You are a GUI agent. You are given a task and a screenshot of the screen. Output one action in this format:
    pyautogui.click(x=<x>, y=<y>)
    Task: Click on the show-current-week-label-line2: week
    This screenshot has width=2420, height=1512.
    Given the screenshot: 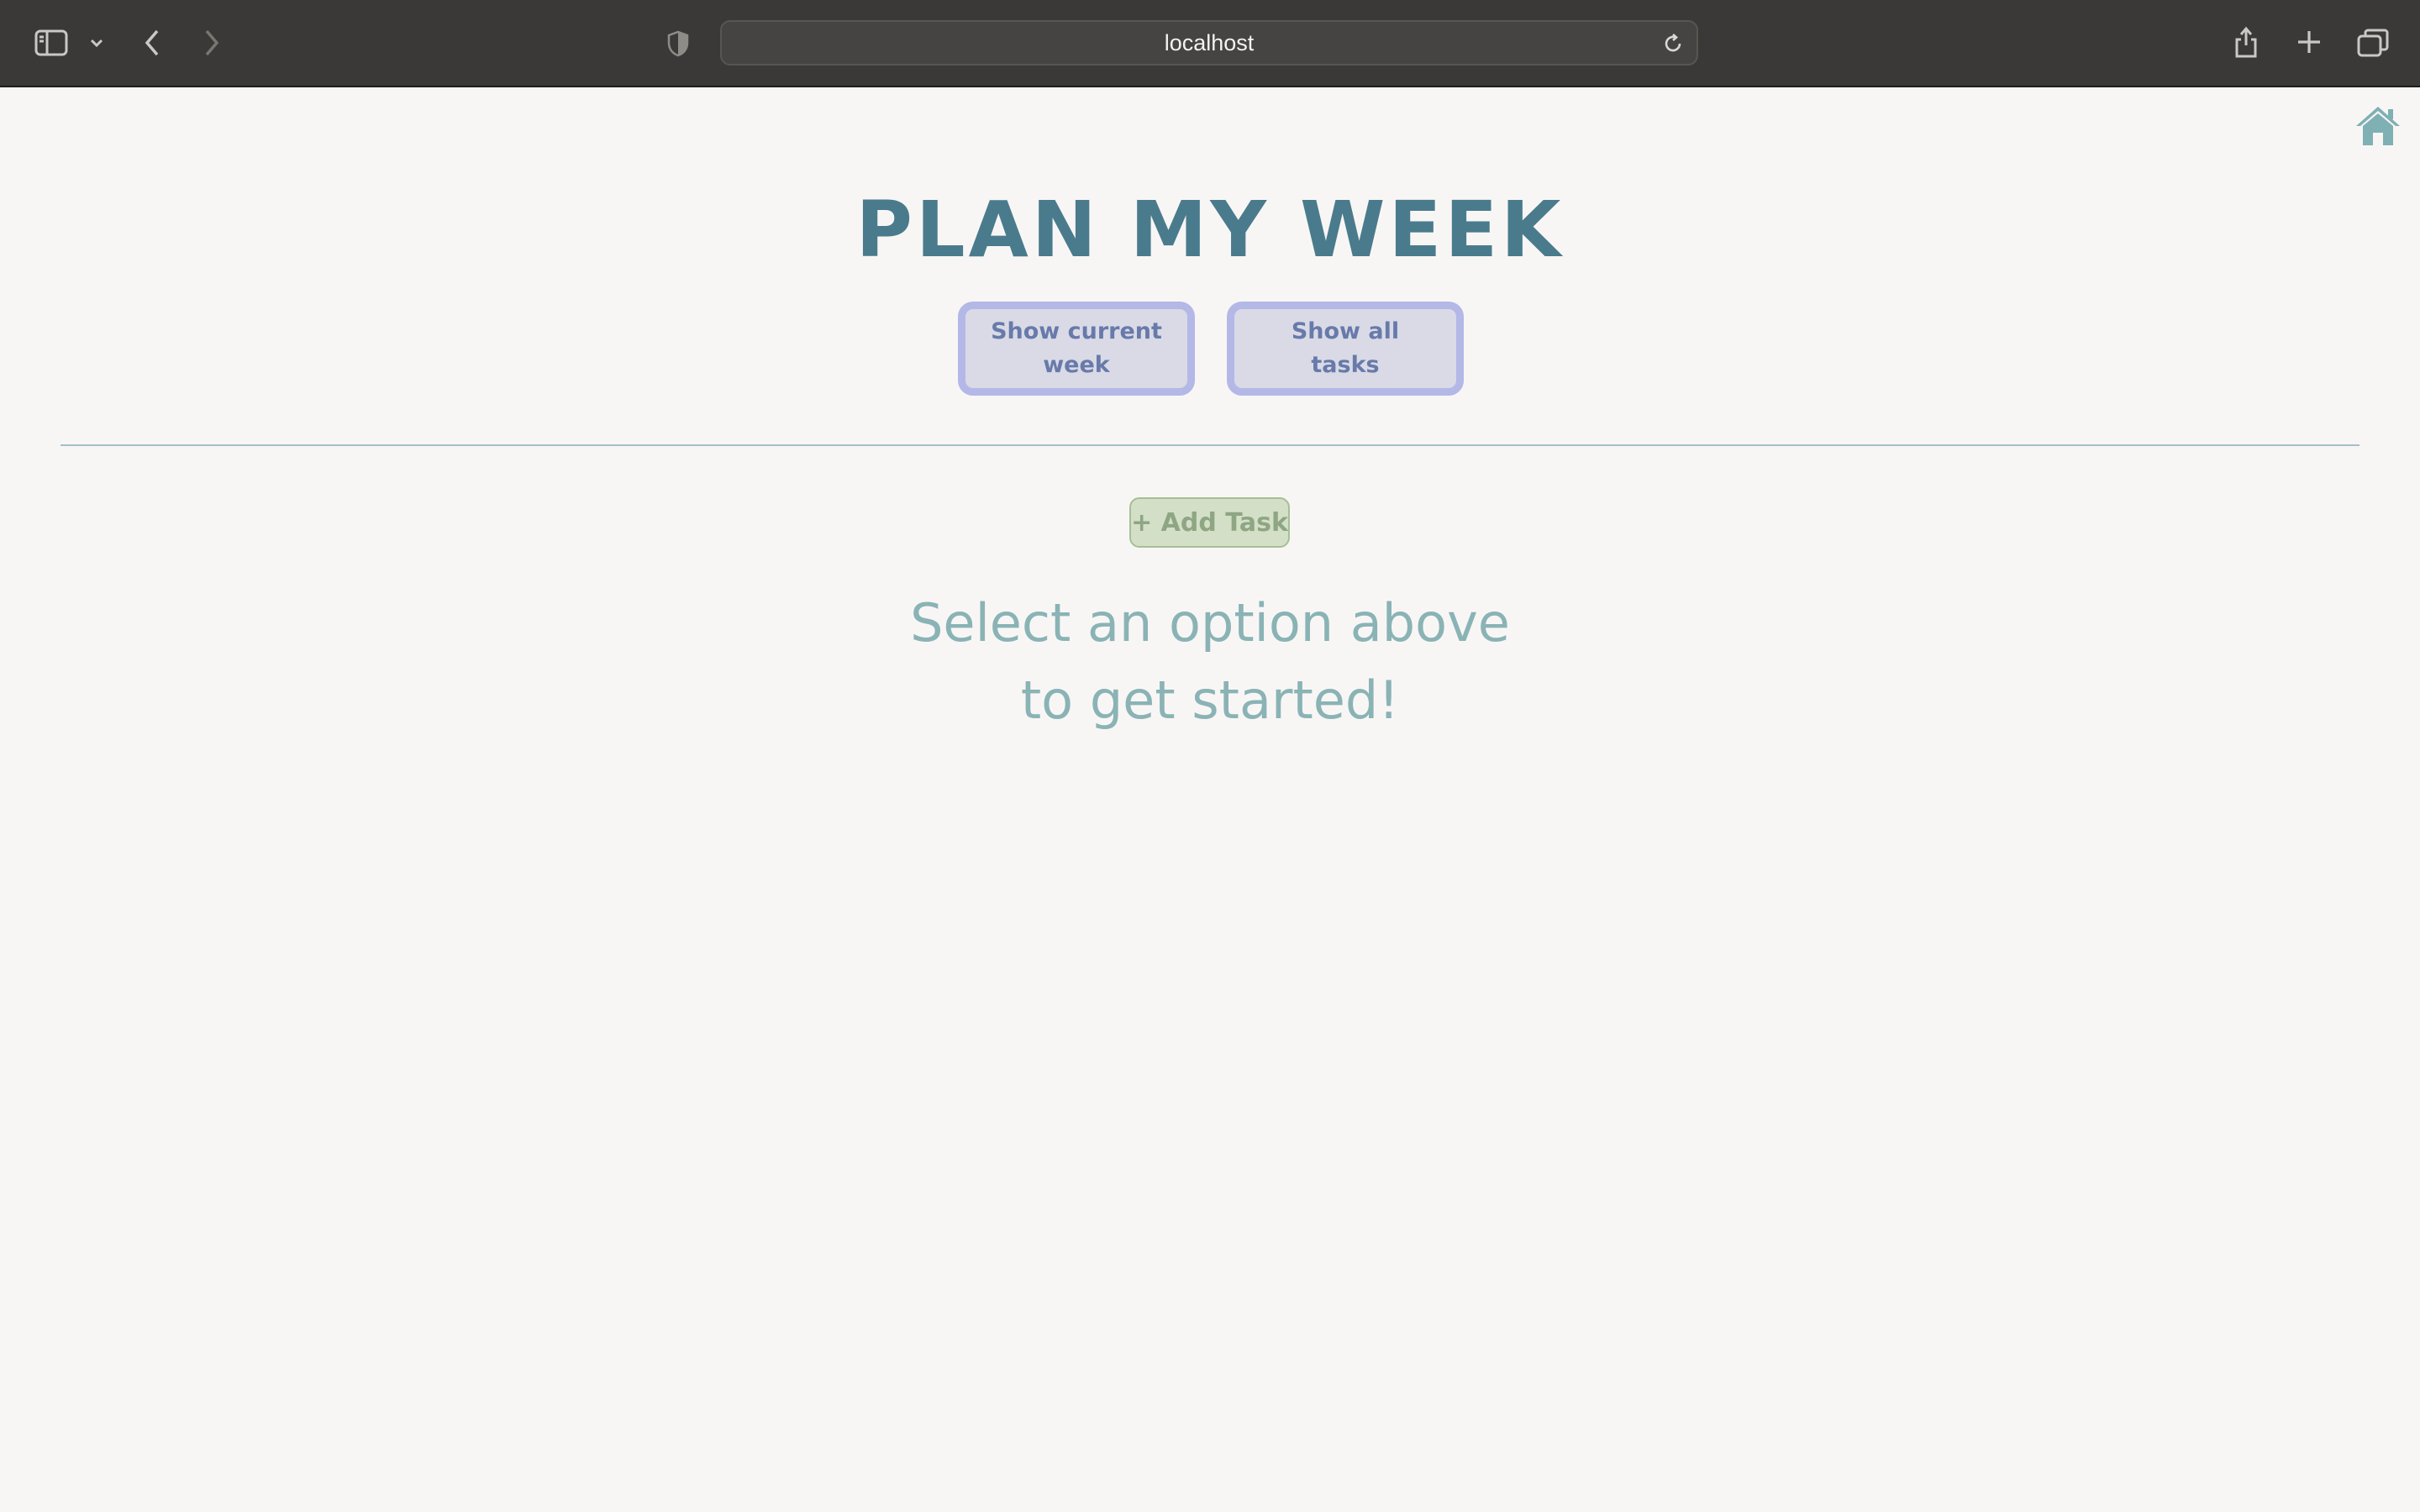 What is the action you would take?
    pyautogui.click(x=1076, y=365)
    